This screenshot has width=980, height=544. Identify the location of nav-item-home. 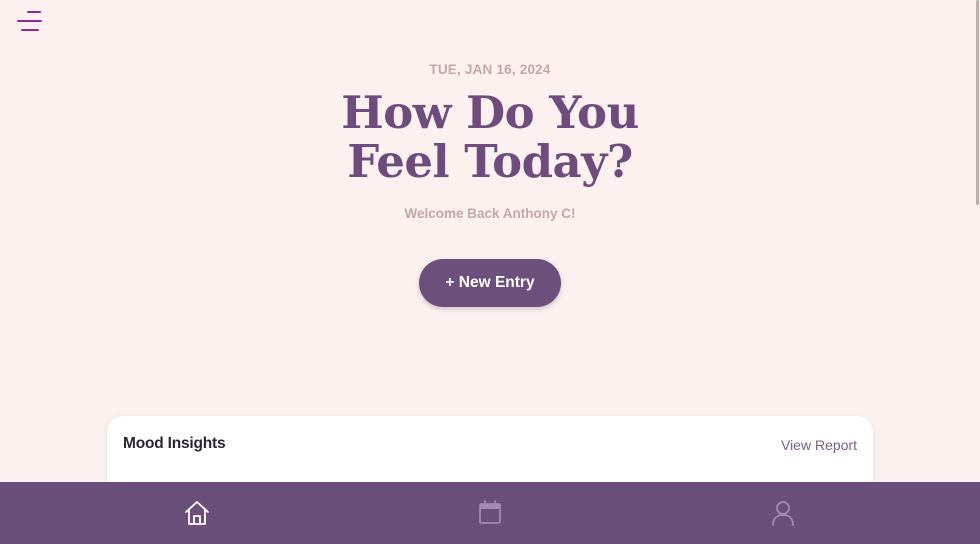
(197, 513).